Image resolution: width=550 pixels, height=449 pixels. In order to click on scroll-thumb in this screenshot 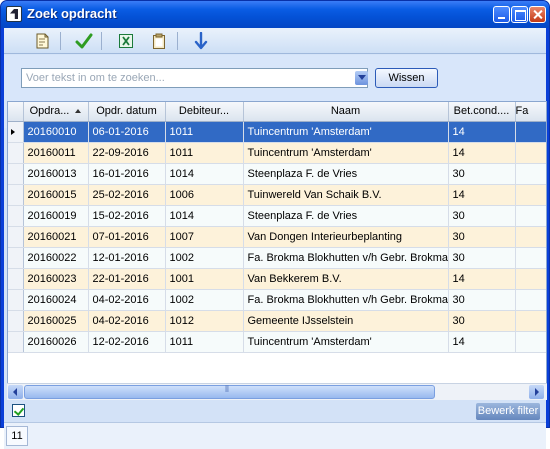, I will do `click(229, 391)`.